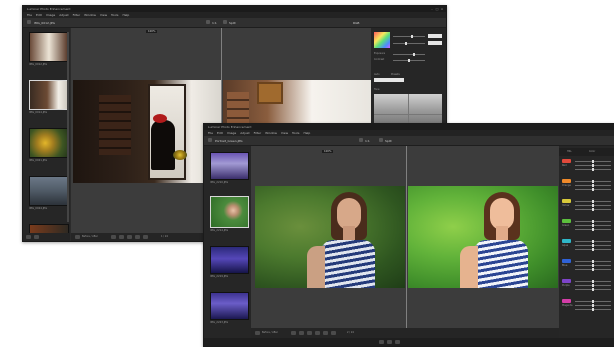 This screenshot has width=614, height=347. What do you see at coordinates (39, 15) in the screenshot?
I see `menu-item: Edit` at bounding box center [39, 15].